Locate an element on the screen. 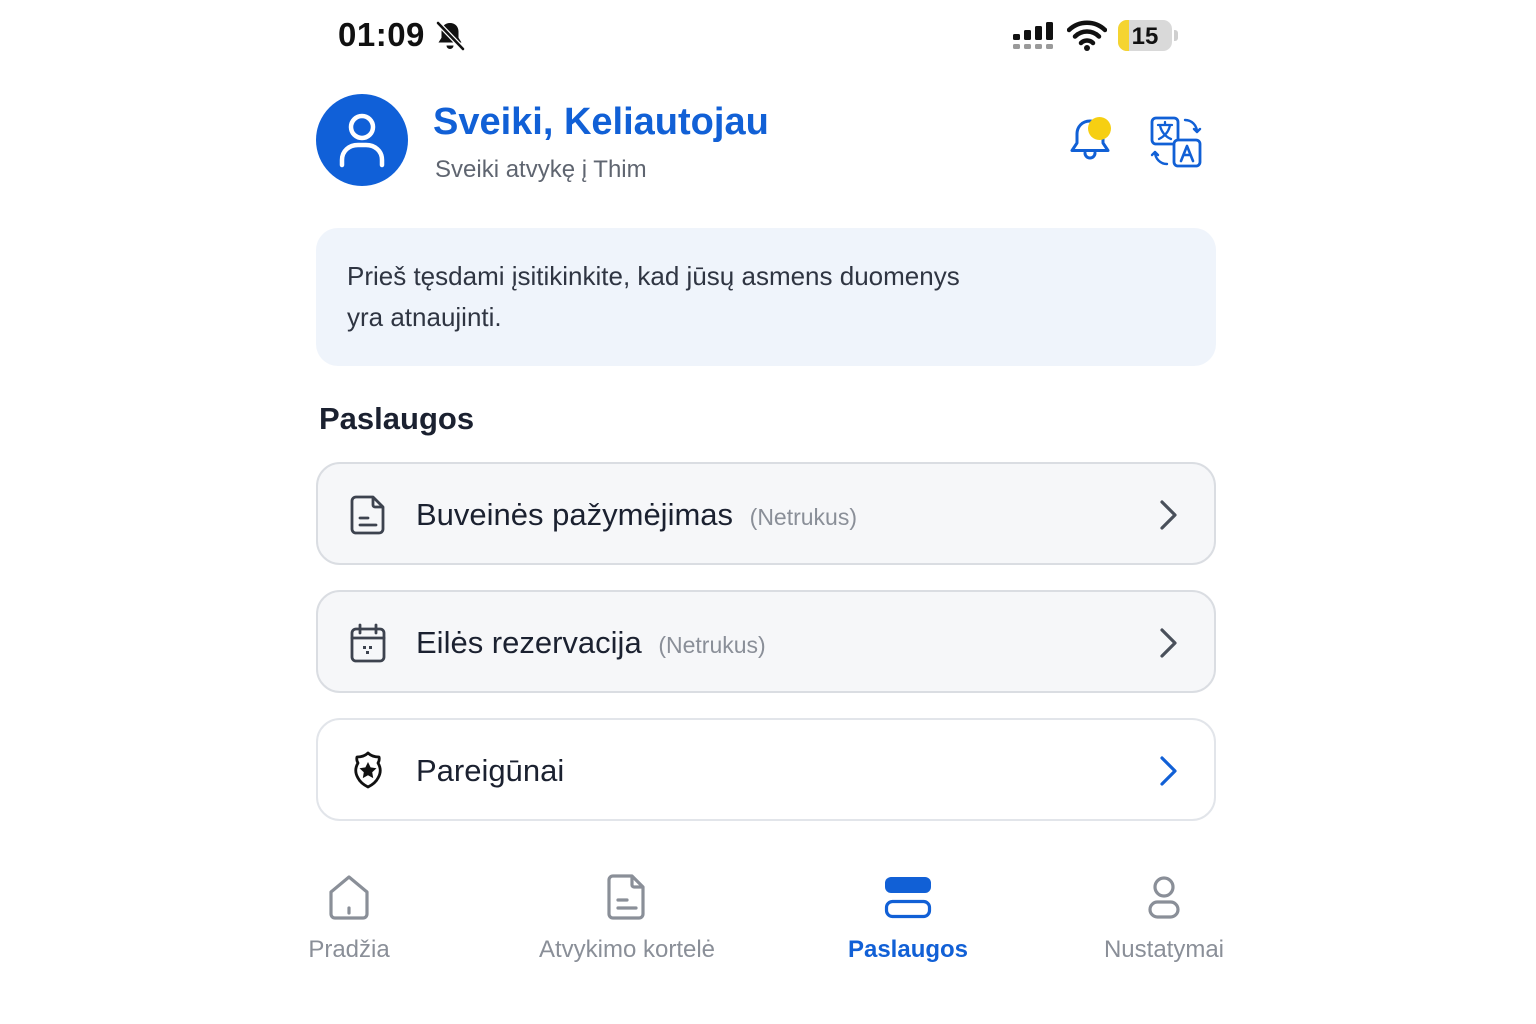  battery-level: 15 is located at coordinates (1145, 36).